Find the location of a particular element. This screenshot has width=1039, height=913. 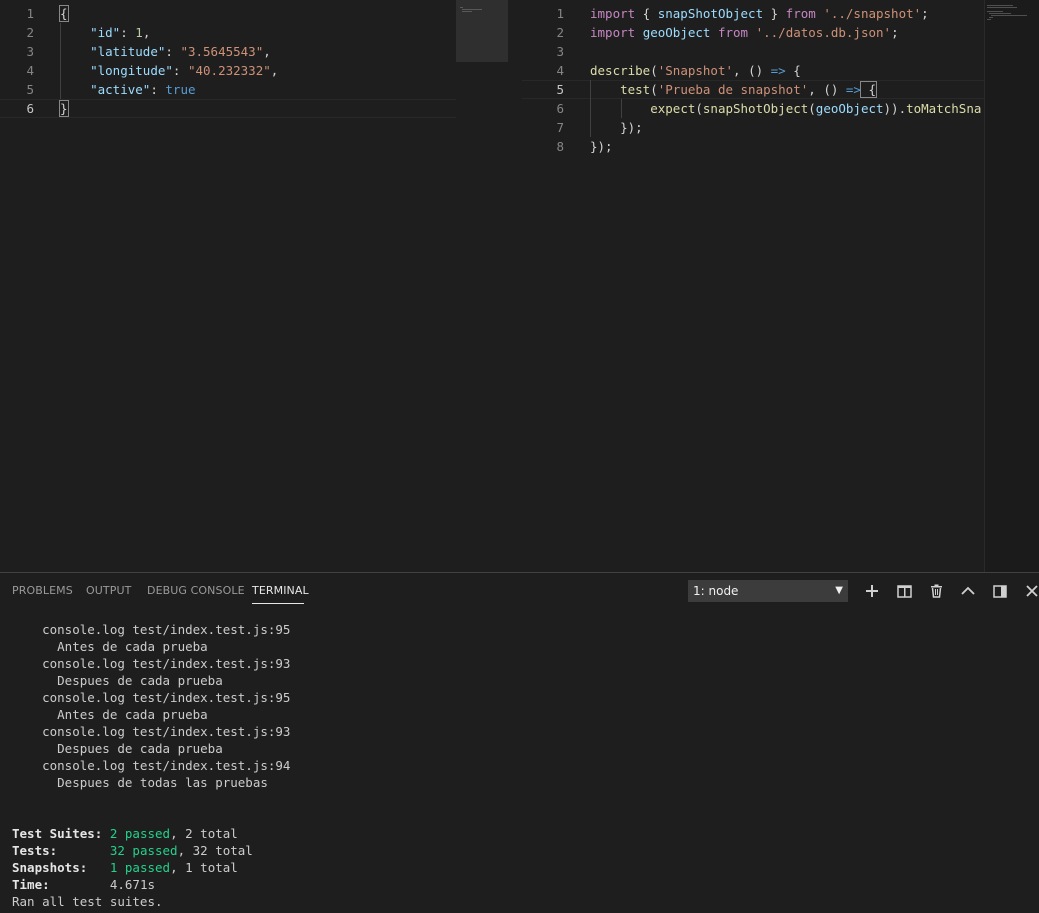

line-number: 7 is located at coordinates (560, 127).